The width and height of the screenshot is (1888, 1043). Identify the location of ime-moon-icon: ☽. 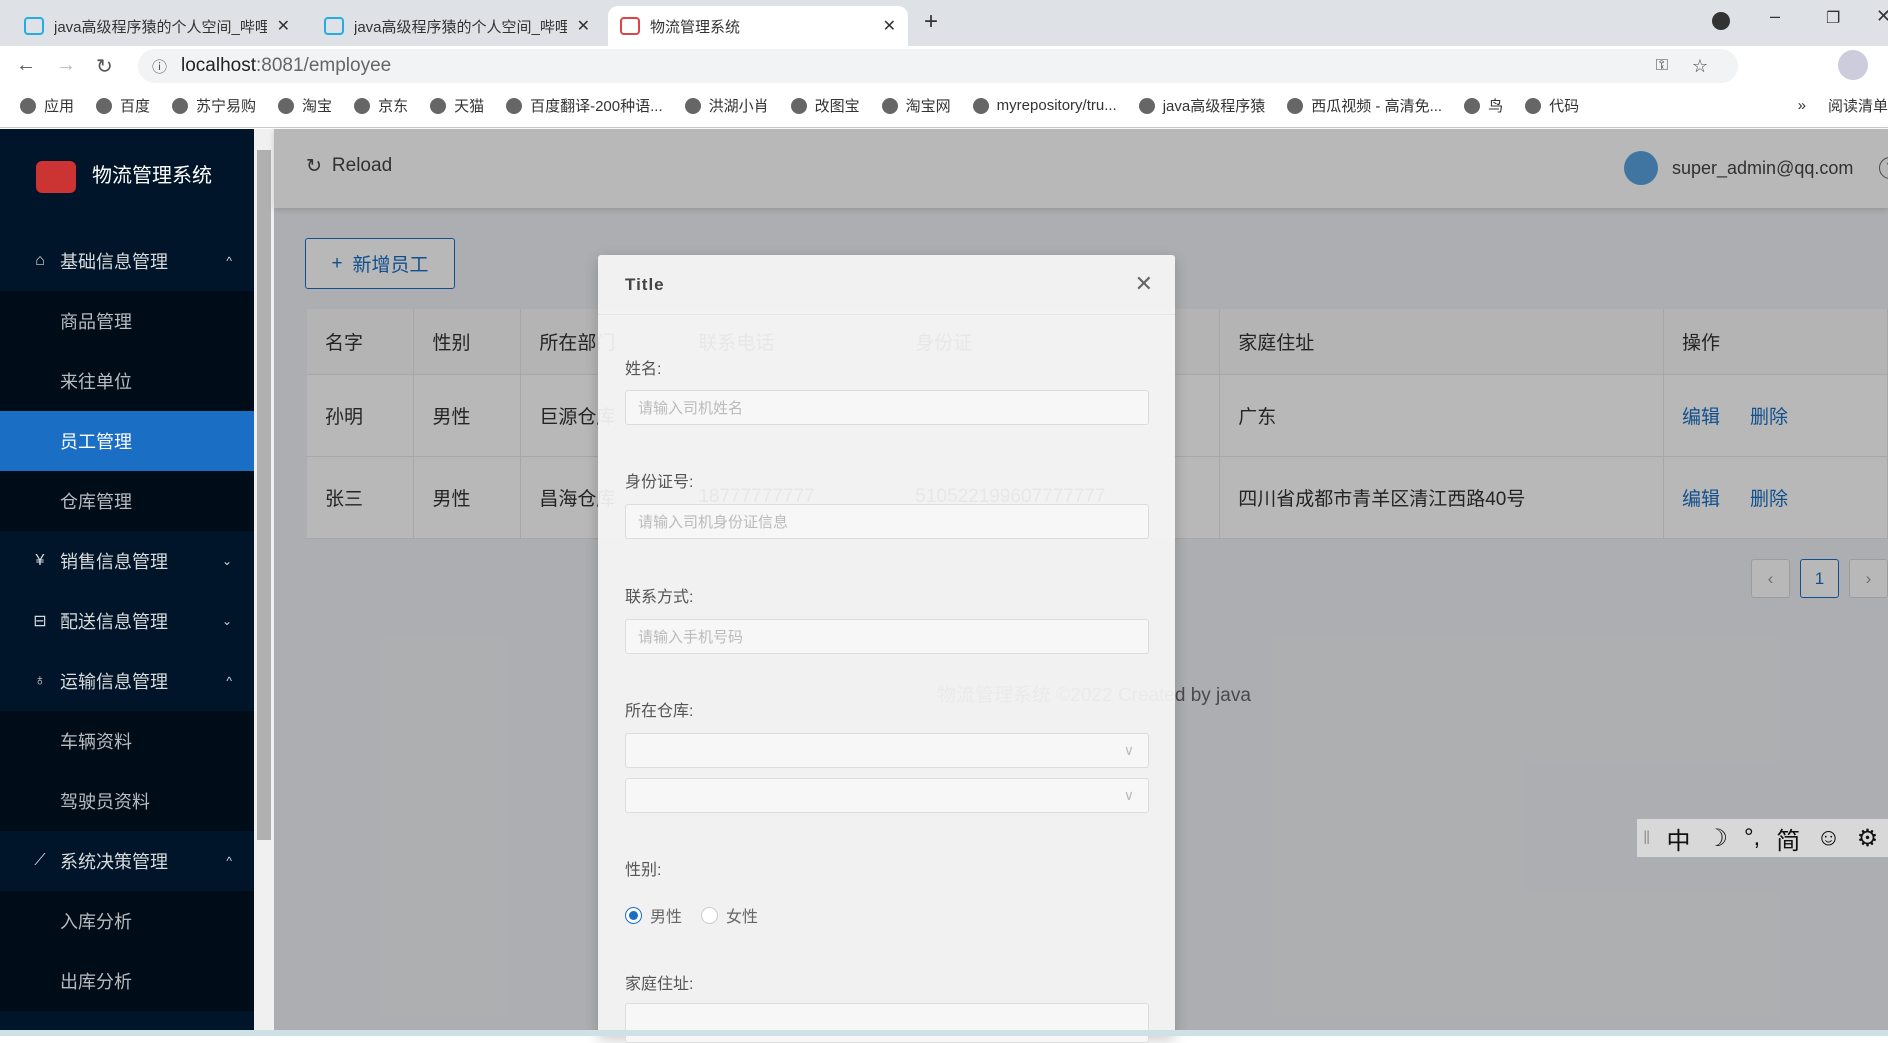
(1717, 838).